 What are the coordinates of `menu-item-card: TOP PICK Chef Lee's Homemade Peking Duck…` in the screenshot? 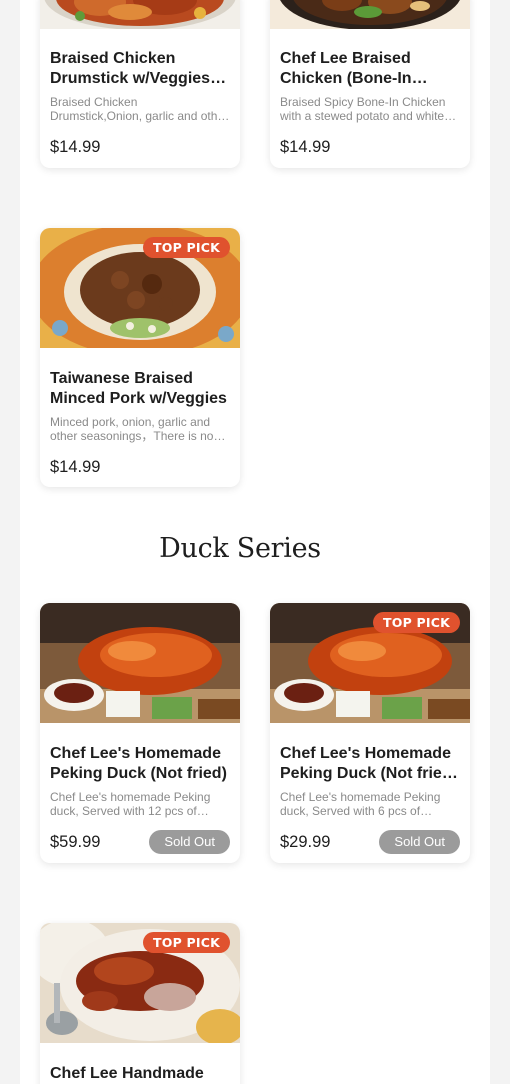 It's located at (370, 733).